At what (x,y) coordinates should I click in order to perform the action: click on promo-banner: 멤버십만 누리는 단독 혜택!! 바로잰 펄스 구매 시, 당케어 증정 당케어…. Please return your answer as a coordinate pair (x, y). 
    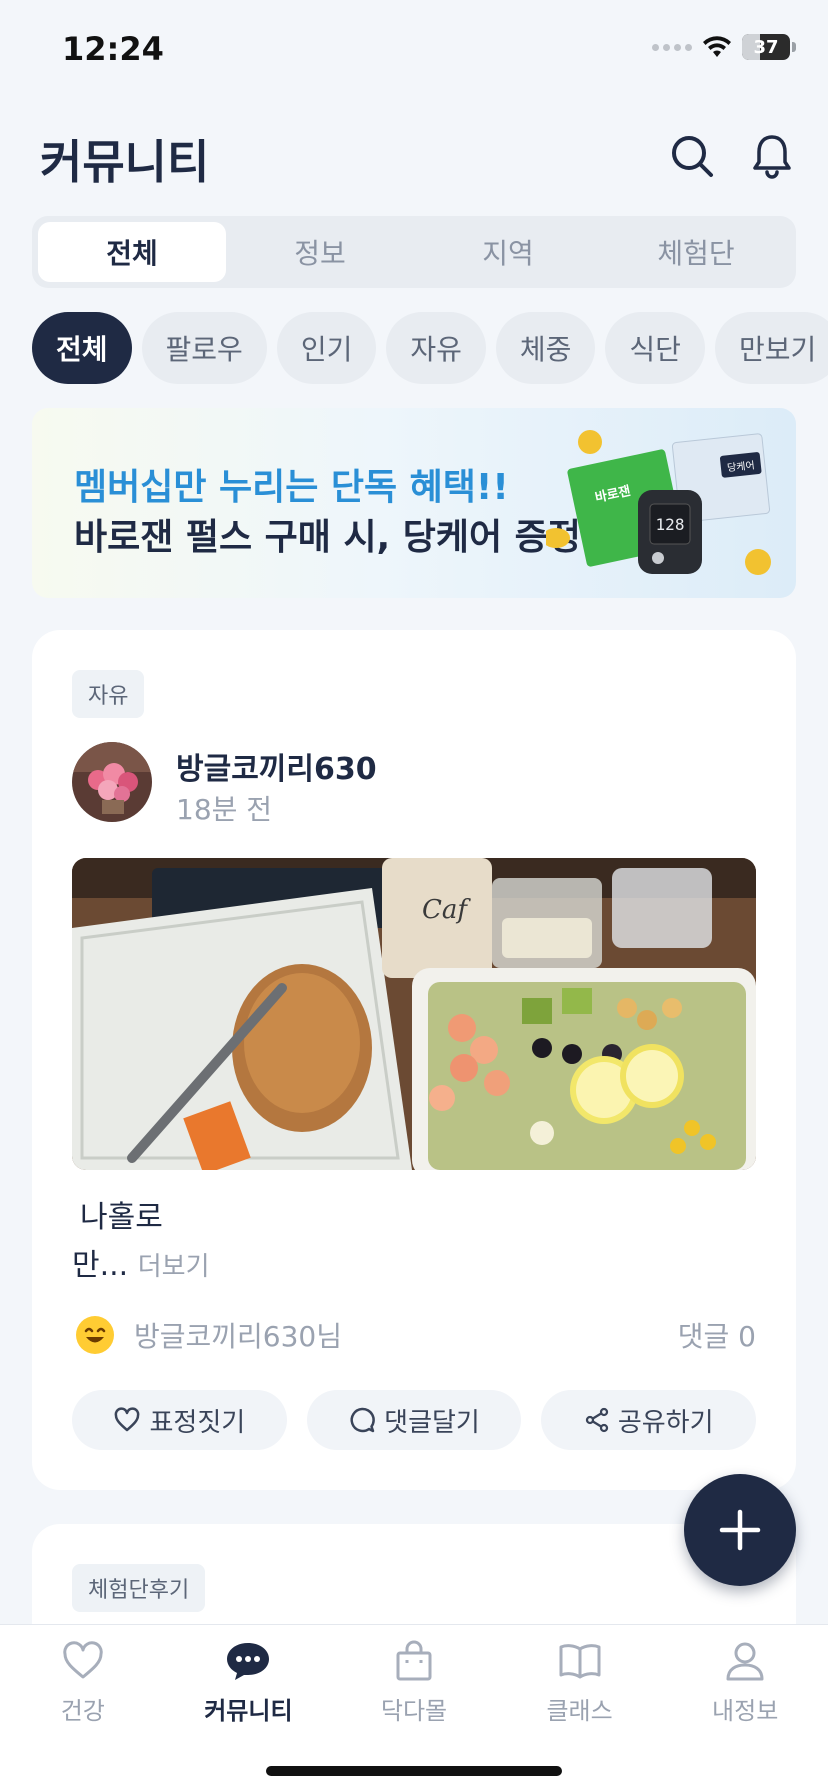
    Looking at the image, I should click on (414, 503).